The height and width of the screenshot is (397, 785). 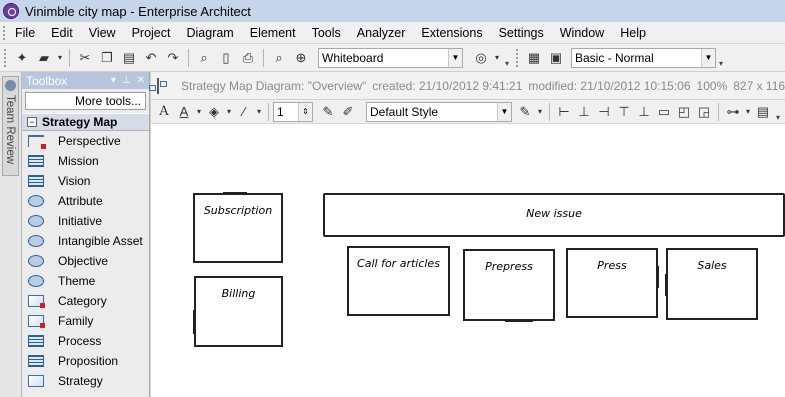 I want to click on toolbox-item-label: Strategy, so click(x=80, y=381).